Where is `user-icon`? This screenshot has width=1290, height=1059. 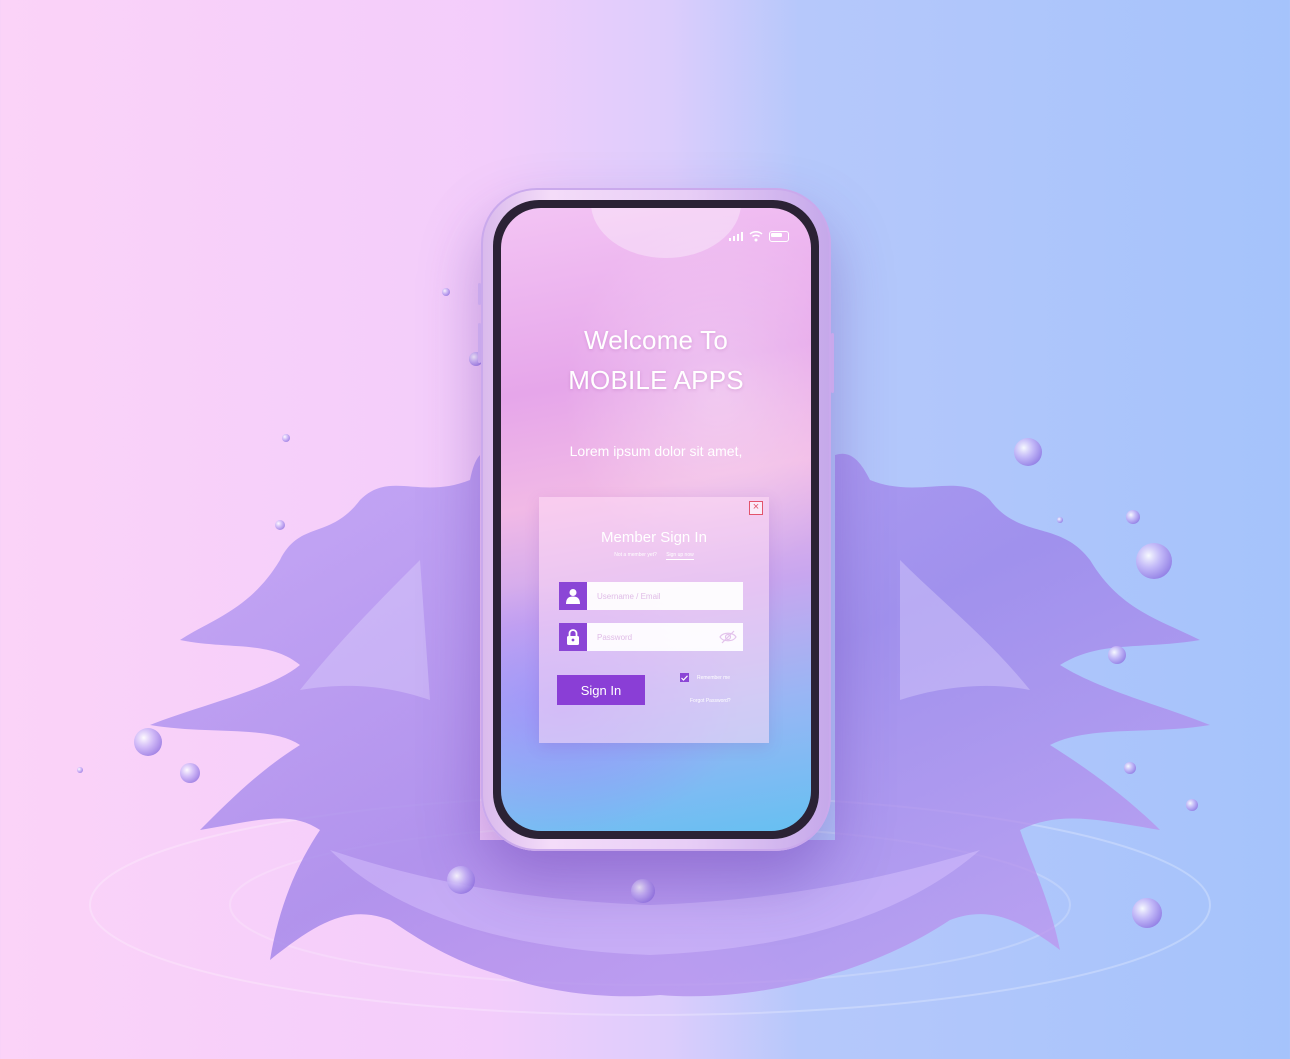
user-icon is located at coordinates (573, 596).